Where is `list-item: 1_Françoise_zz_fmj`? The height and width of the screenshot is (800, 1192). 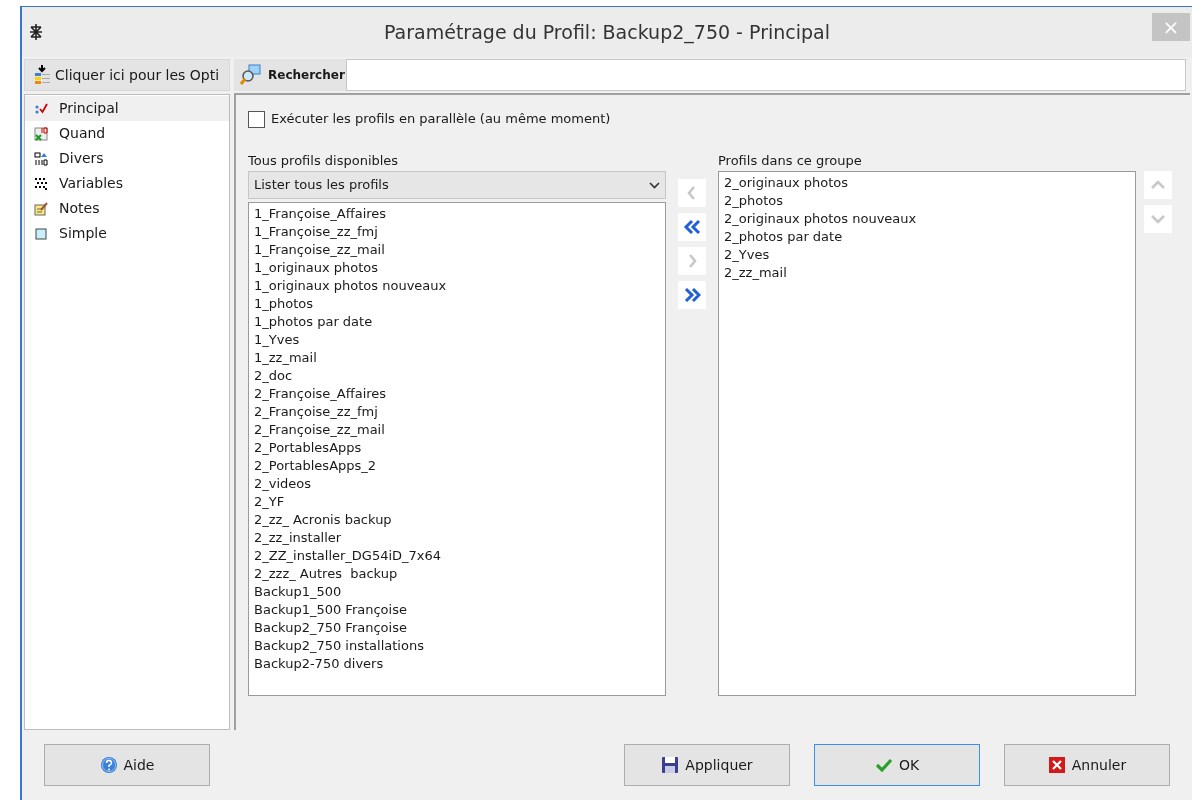 list-item: 1_Françoise_zz_fmj is located at coordinates (457, 232).